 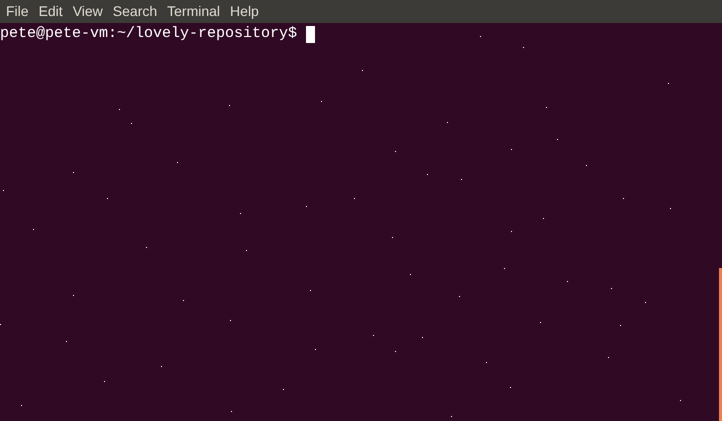 What do you see at coordinates (244, 11) in the screenshot?
I see `menu-item: Help` at bounding box center [244, 11].